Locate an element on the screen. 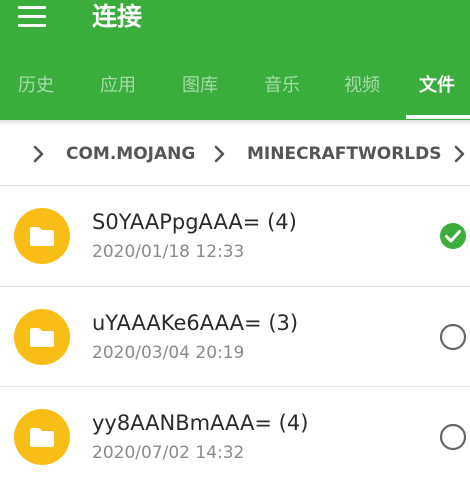  breadcrumb: COM.MOJANG MINECRAFTWORLDS is located at coordinates (235, 155).